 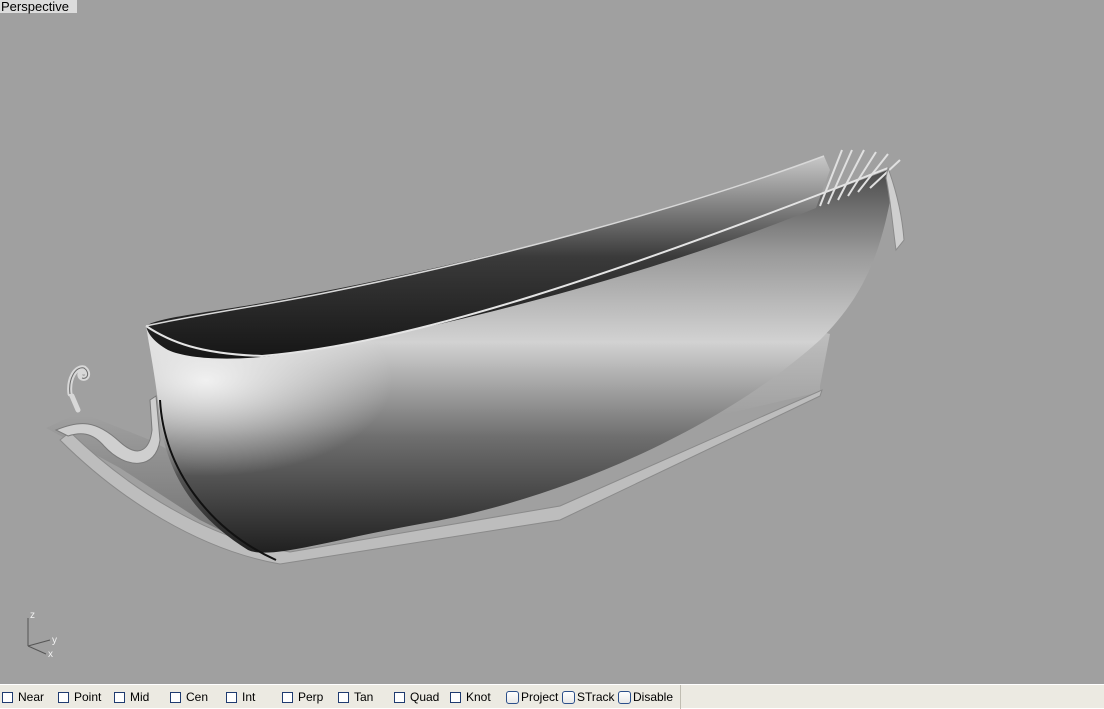 What do you see at coordinates (175, 697) in the screenshot?
I see `checkbox-cen` at bounding box center [175, 697].